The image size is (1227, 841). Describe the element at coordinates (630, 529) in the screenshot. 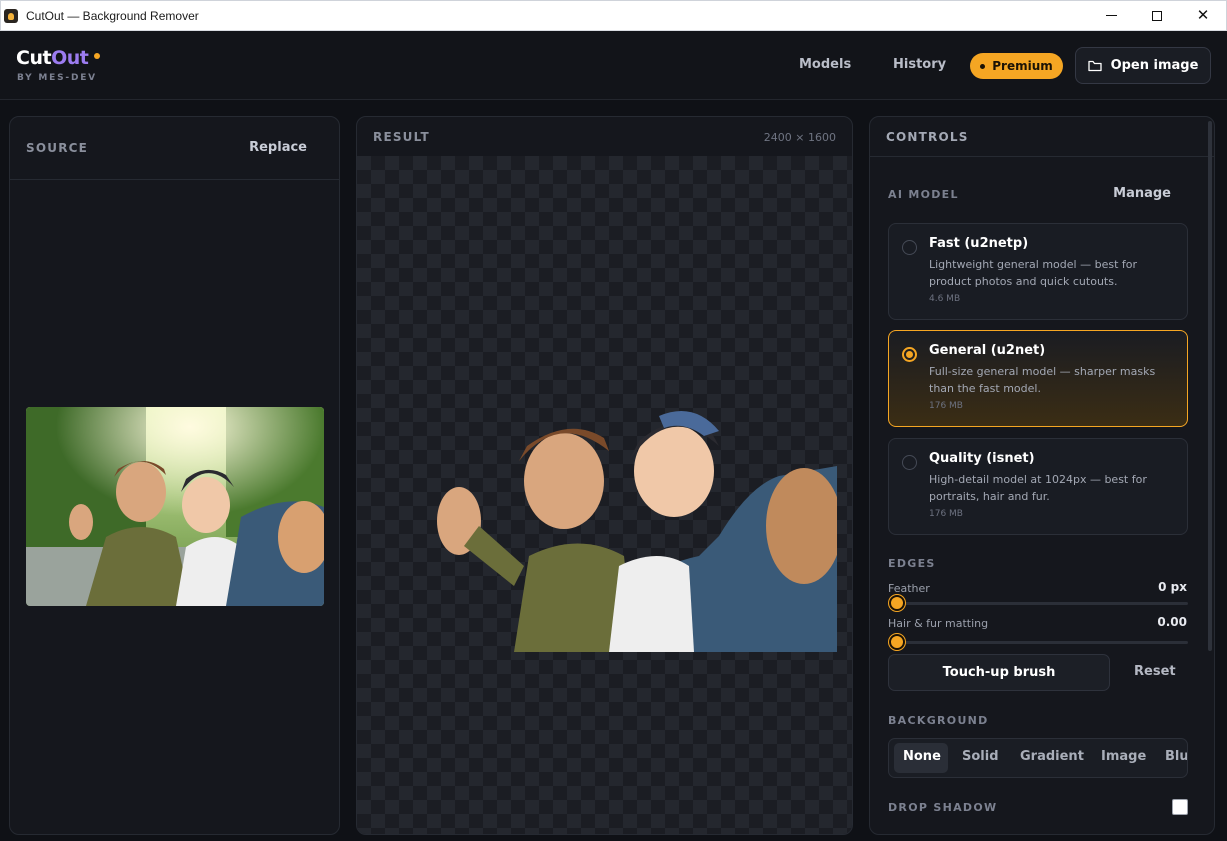

I see `result-image` at that location.